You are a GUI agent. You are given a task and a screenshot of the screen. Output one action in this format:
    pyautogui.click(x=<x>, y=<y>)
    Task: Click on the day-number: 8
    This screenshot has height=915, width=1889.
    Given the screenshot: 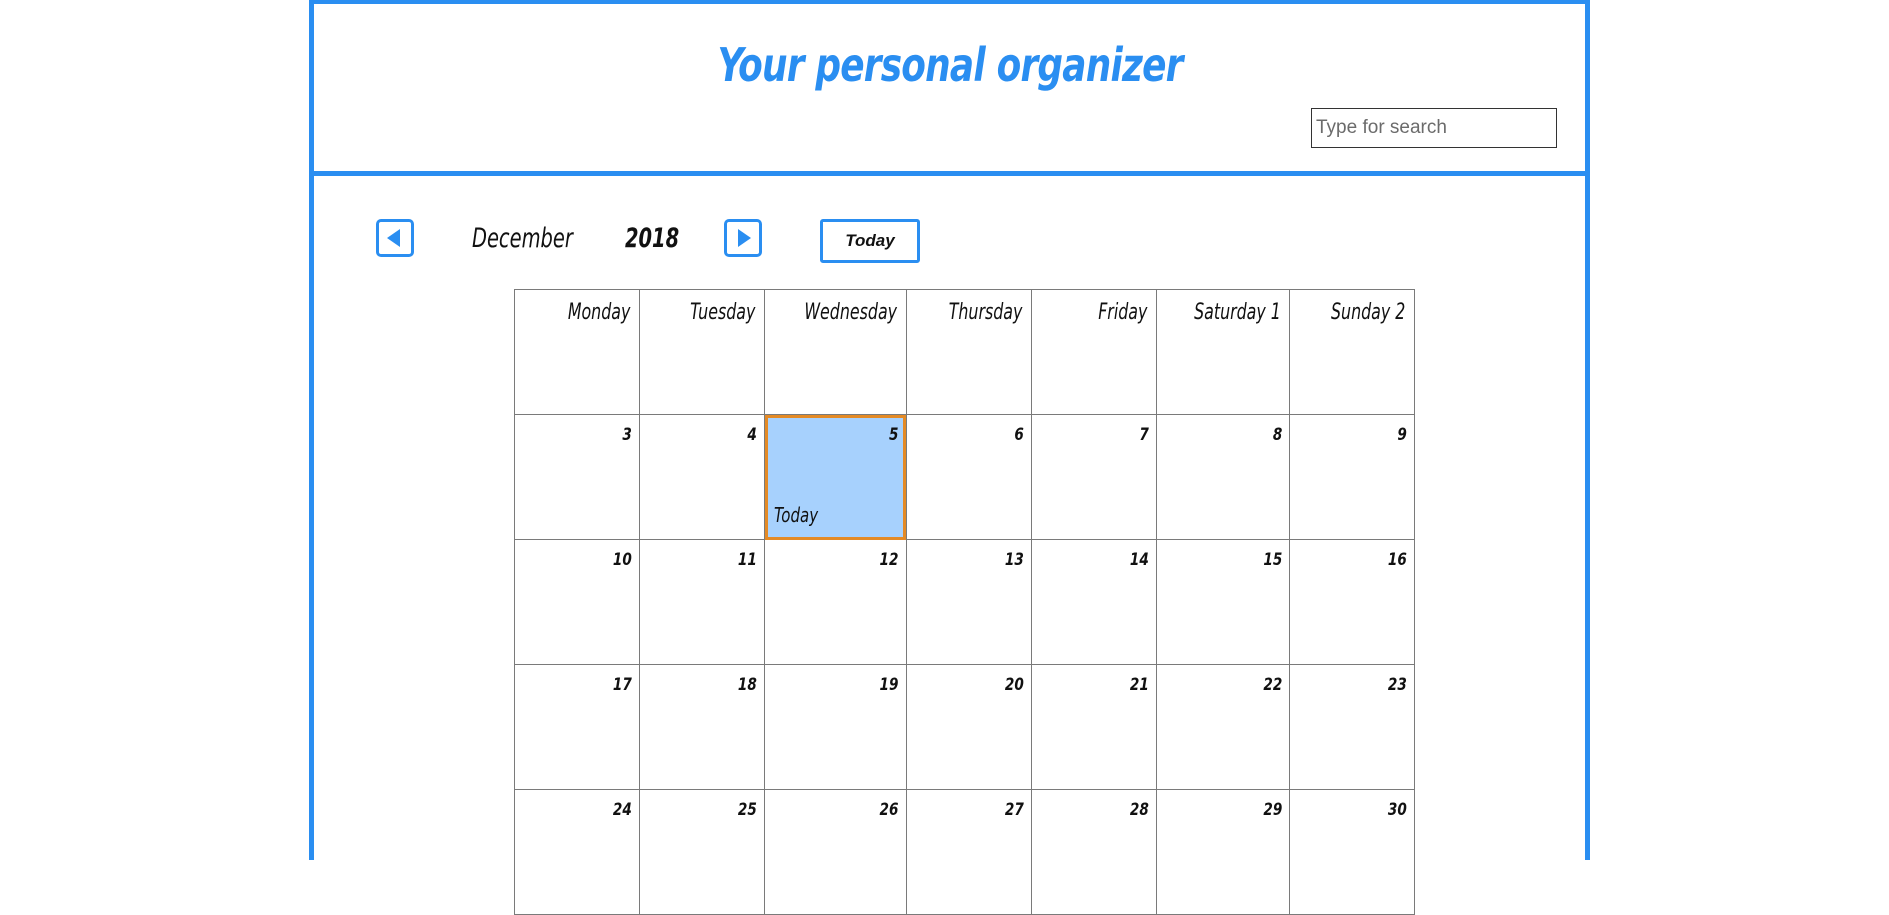 What is the action you would take?
    pyautogui.click(x=1277, y=435)
    